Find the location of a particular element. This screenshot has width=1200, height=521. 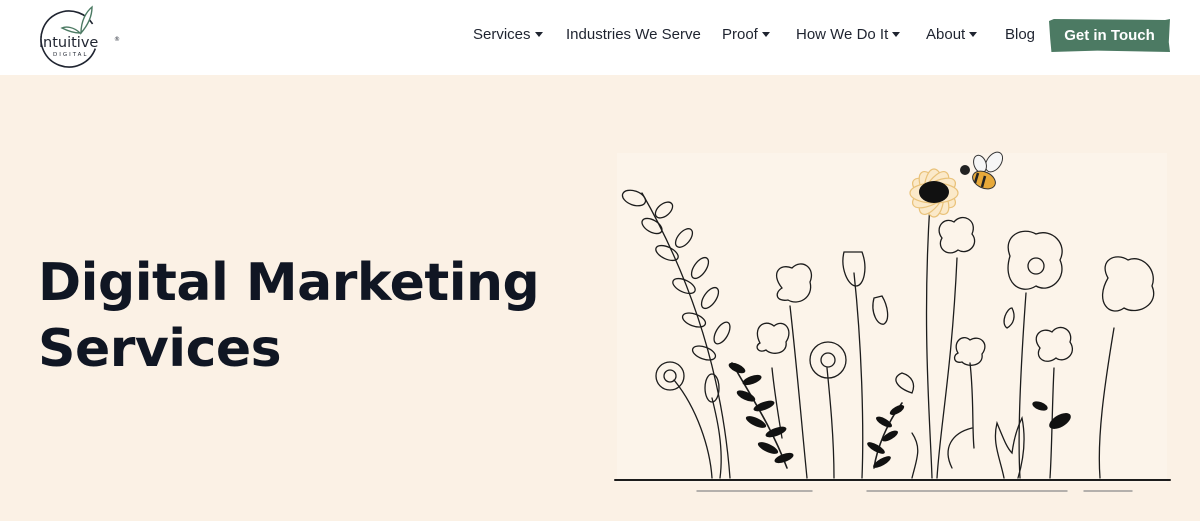

nav-item-about: About is located at coordinates (952, 34).